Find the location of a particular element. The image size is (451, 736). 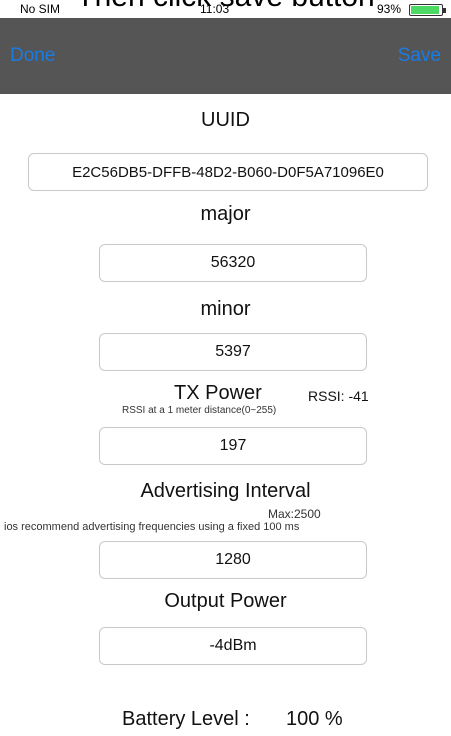

uuid-field: E2C56DB5-DFFB-48D2-B060-D0F5A71096E0 is located at coordinates (228, 172).